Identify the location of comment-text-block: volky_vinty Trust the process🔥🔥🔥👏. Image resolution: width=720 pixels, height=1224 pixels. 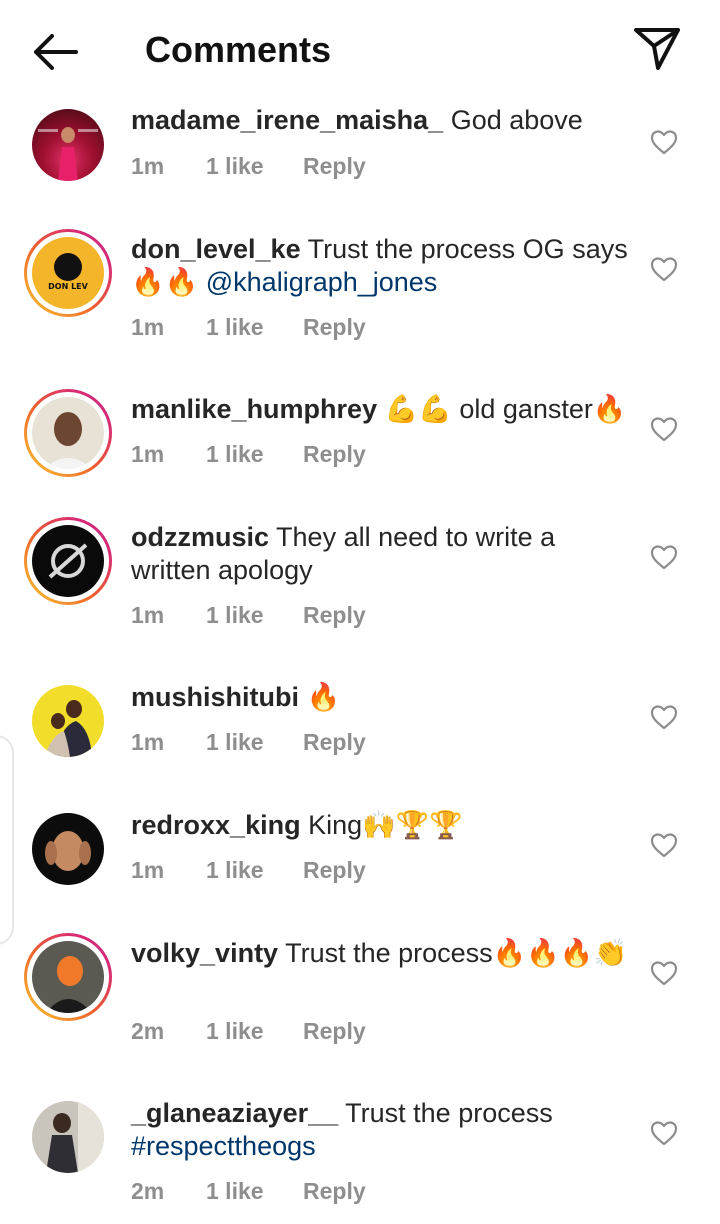
(381, 953).